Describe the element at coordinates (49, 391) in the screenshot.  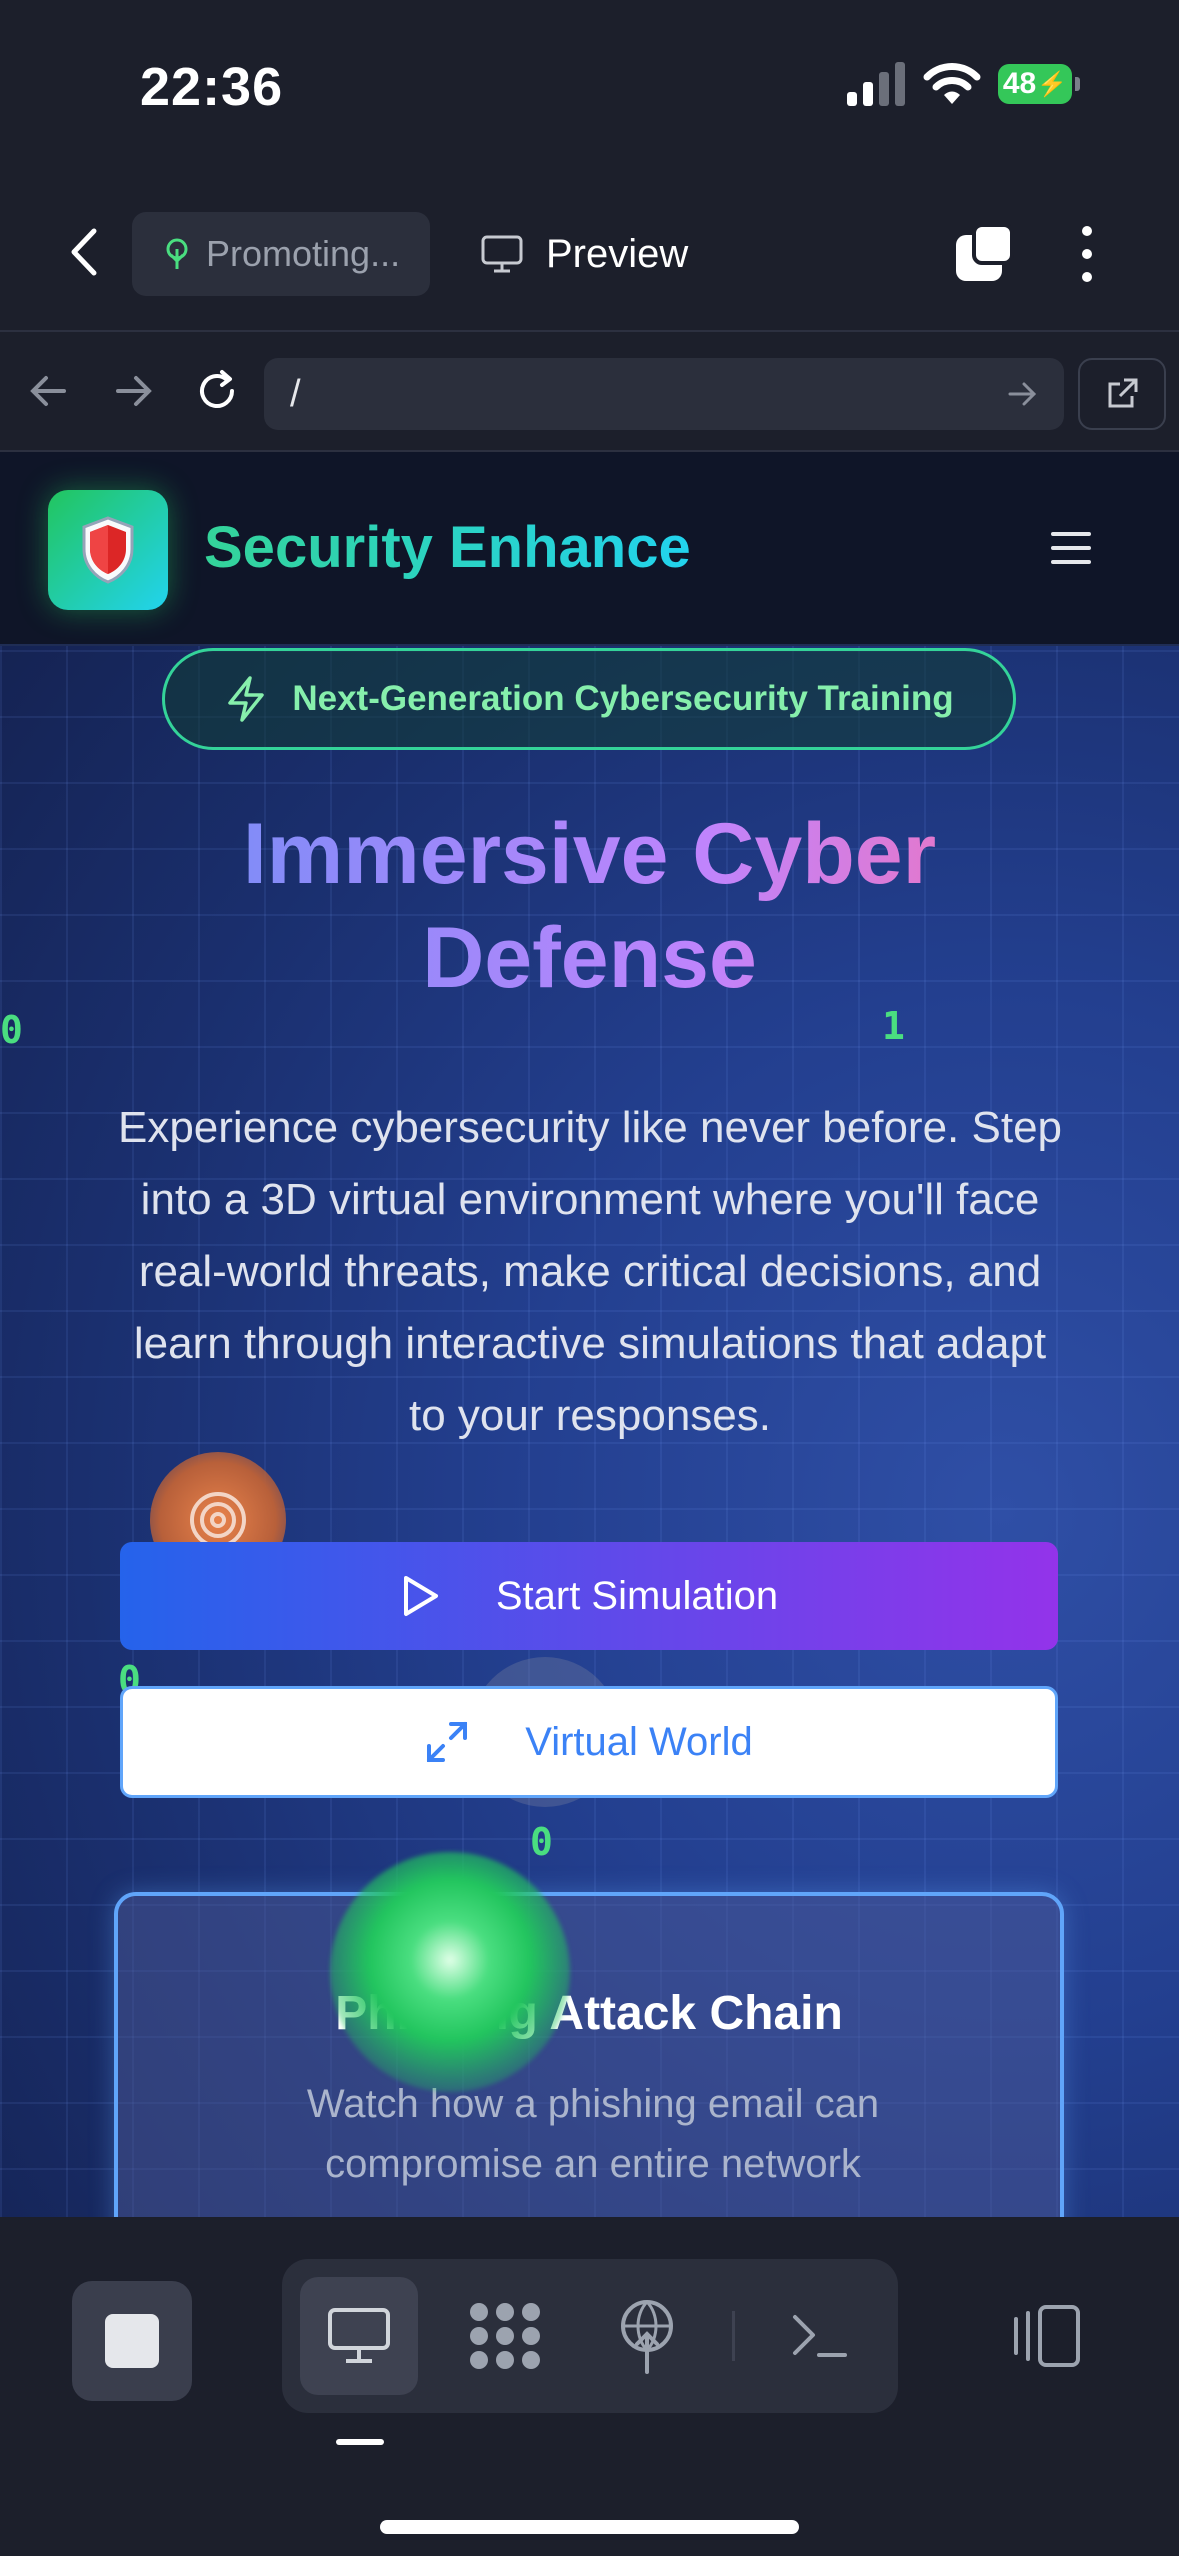
I see `arrow-left-icon` at that location.